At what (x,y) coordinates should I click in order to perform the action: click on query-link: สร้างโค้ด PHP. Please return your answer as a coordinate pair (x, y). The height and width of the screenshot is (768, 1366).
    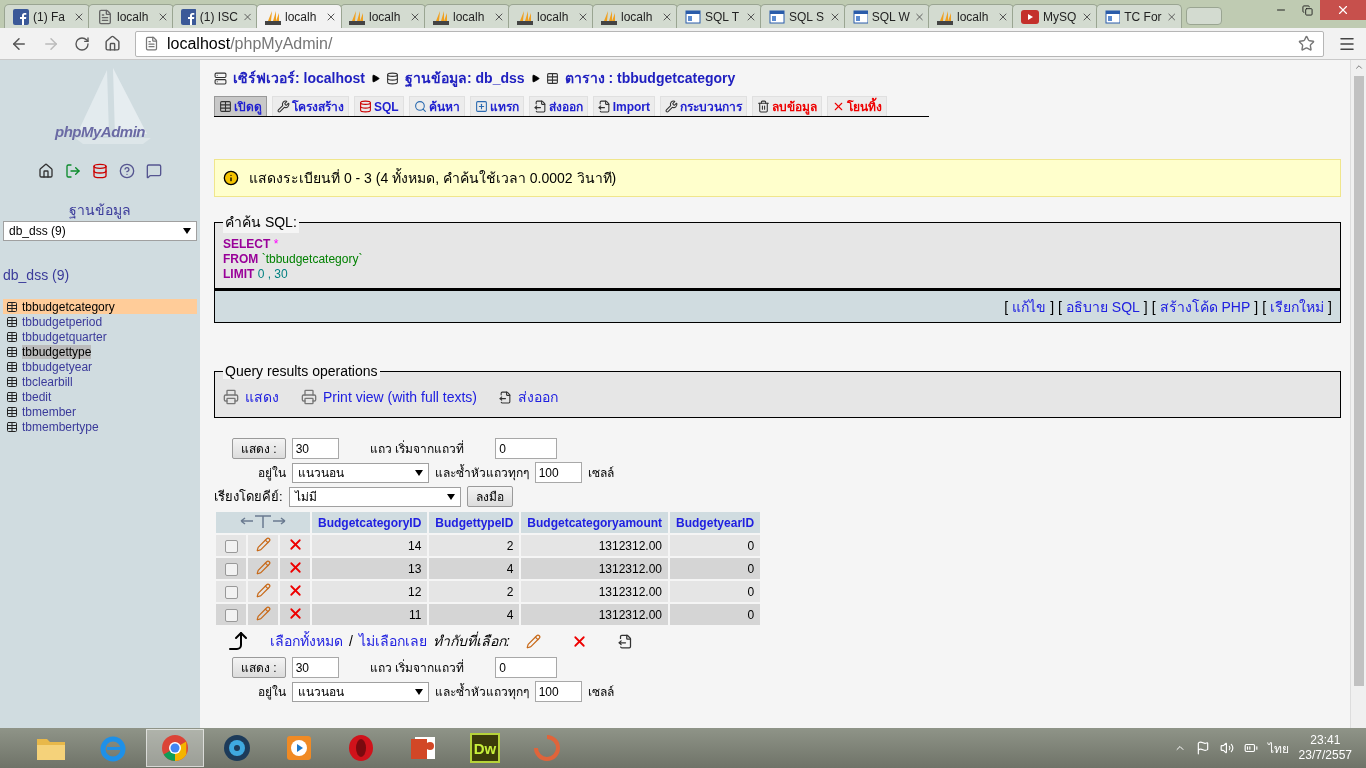
    Looking at the image, I should click on (1205, 306).